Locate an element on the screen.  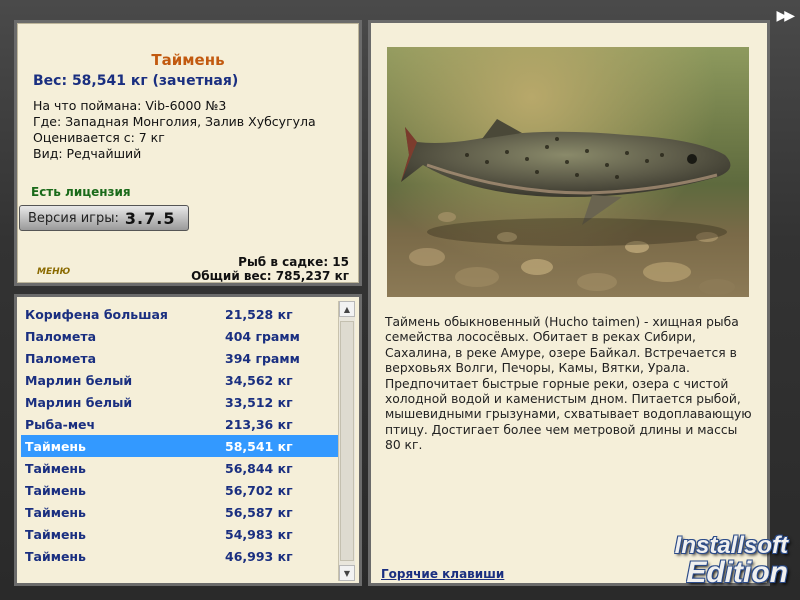
scroll-thumb is located at coordinates (347, 441).